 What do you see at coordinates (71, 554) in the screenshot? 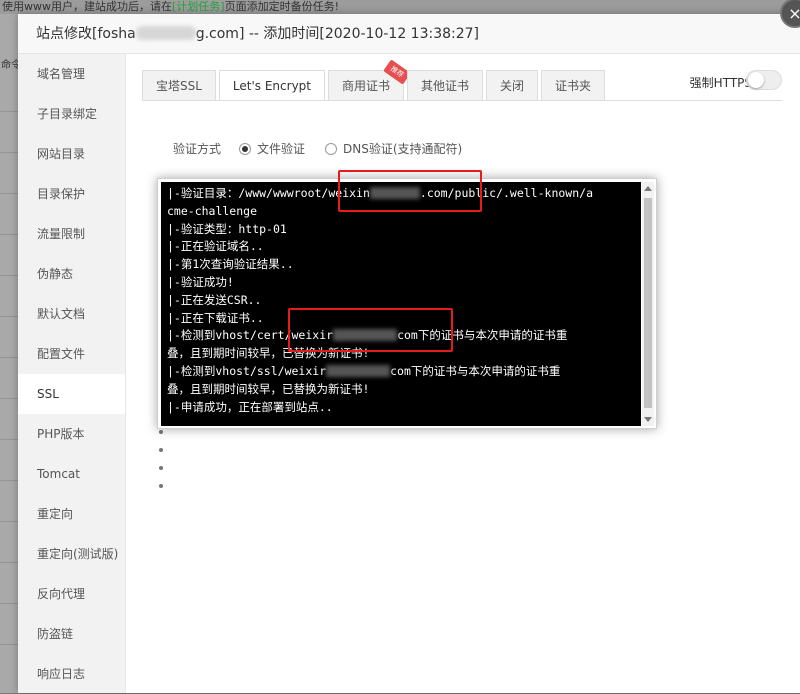
I see `sidebar-item-redirect-beta: 重定向(测试版)` at bounding box center [71, 554].